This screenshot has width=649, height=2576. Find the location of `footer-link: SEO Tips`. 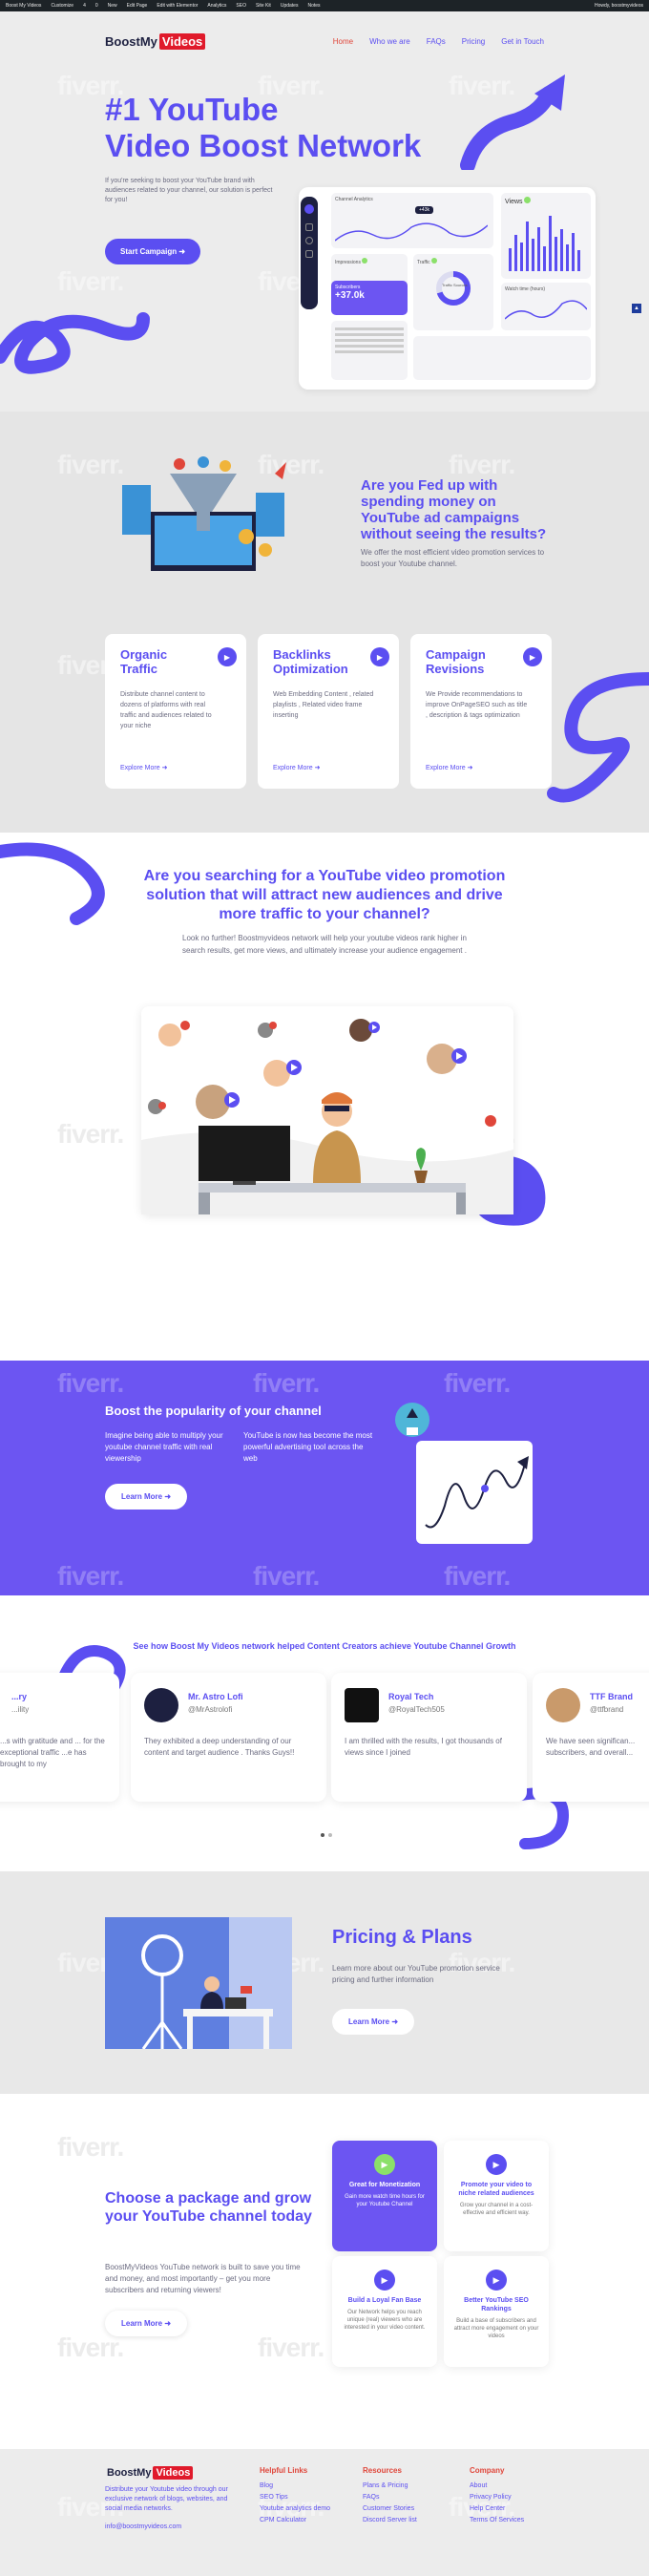

footer-link: SEO Tips is located at coordinates (295, 2497).